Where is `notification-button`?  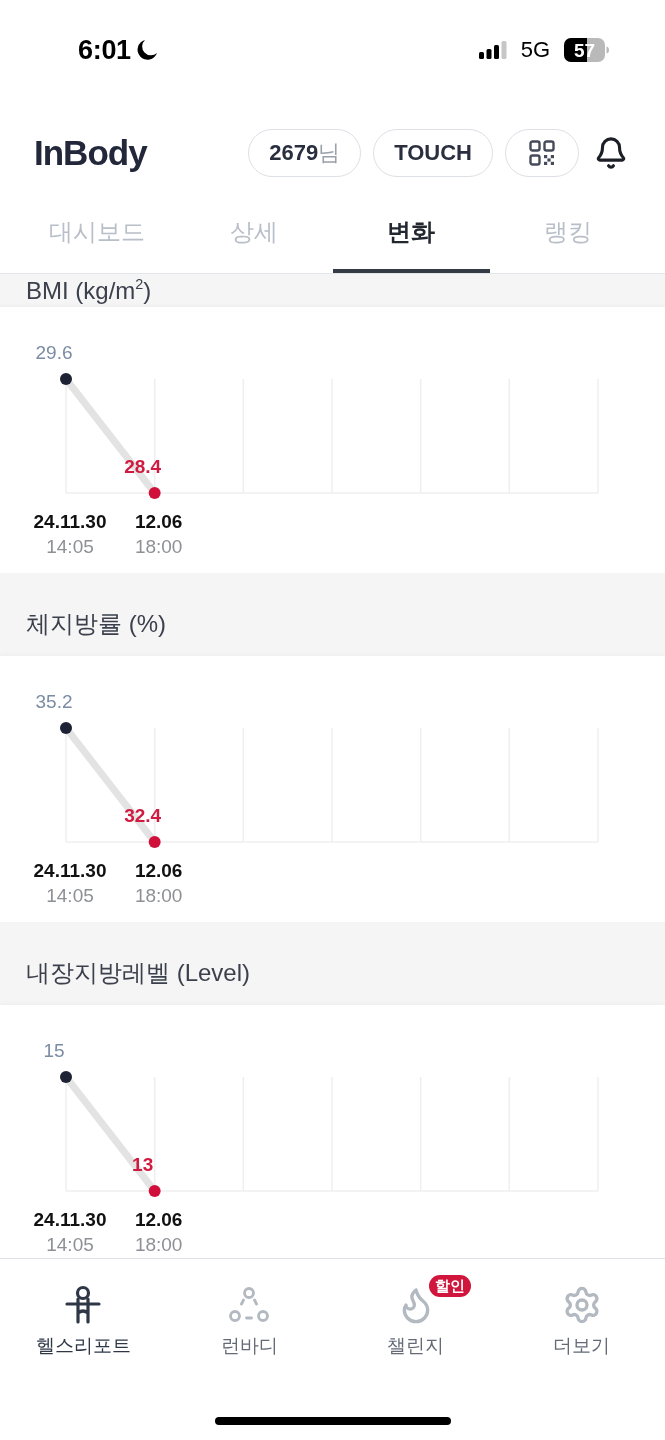
notification-button is located at coordinates (611, 153).